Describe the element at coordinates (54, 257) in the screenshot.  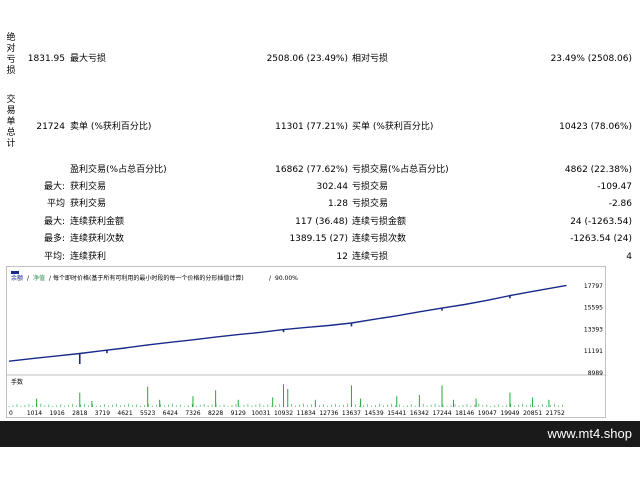
I see `avg-consecutive-prefix: 平均:` at that location.